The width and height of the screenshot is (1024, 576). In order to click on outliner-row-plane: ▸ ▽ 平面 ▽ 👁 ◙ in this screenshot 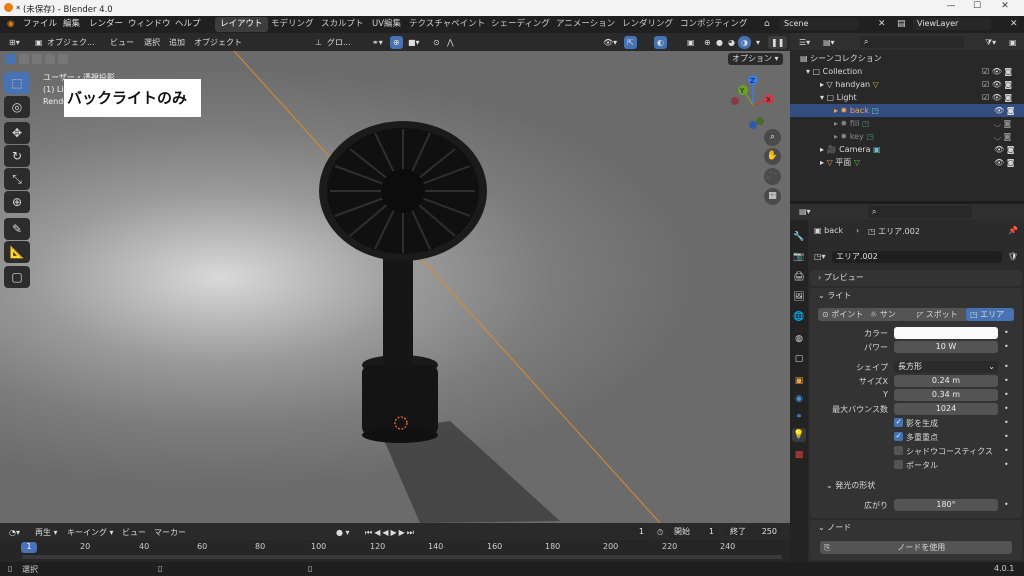, I will do `click(907, 162)`.